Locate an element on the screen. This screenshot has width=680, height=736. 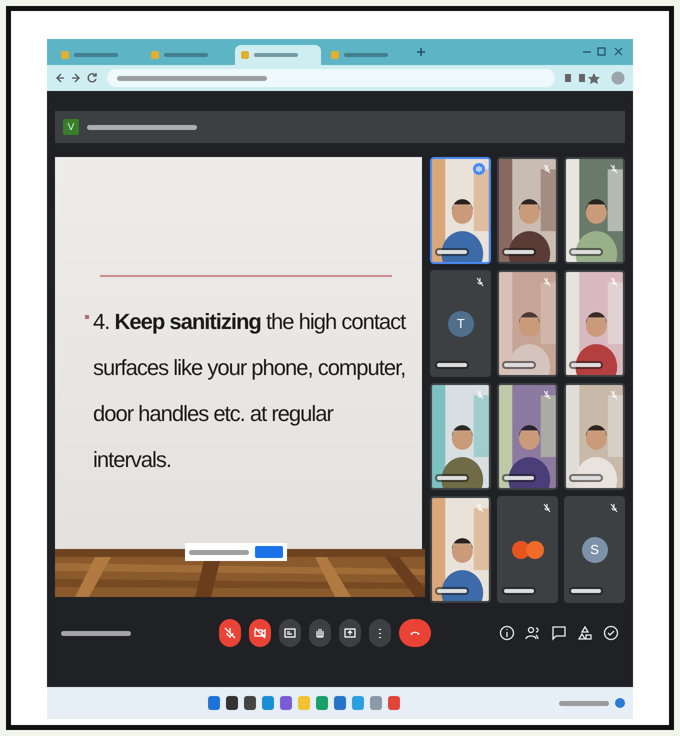
present-button is located at coordinates (350, 633).